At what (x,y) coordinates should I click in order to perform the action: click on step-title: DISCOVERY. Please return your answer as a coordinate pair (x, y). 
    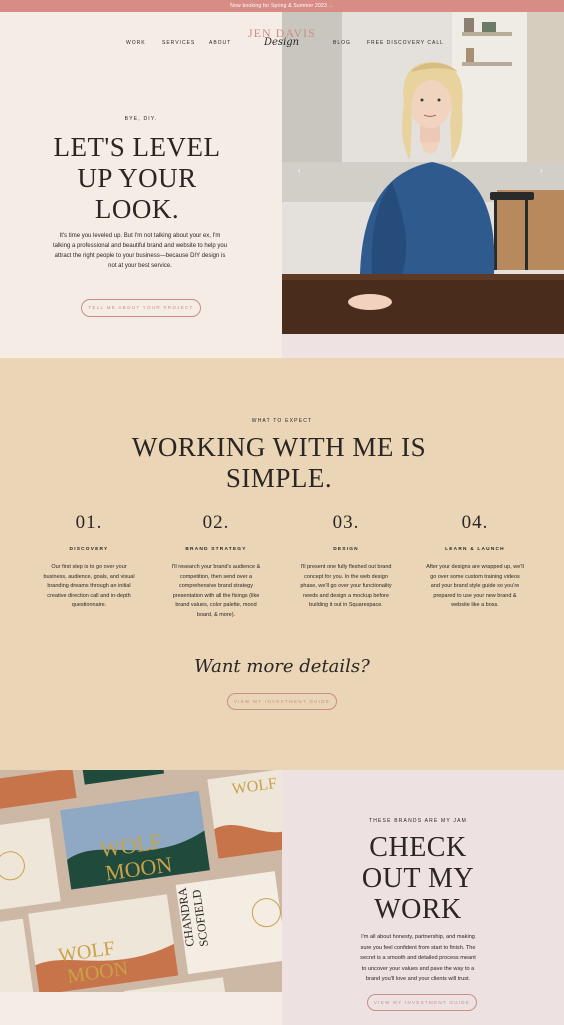
    Looking at the image, I should click on (89, 549).